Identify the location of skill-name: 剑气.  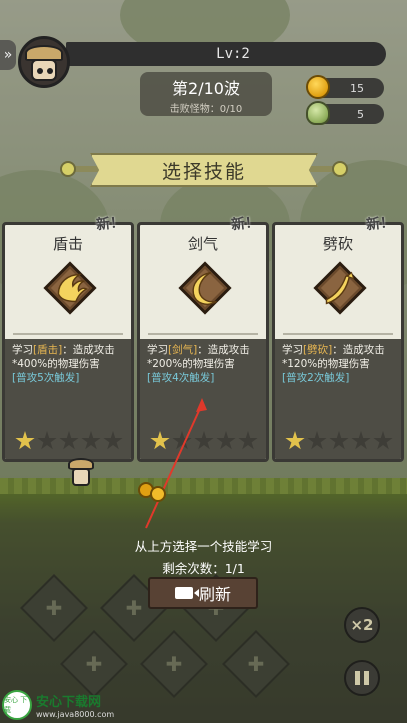
(202, 244).